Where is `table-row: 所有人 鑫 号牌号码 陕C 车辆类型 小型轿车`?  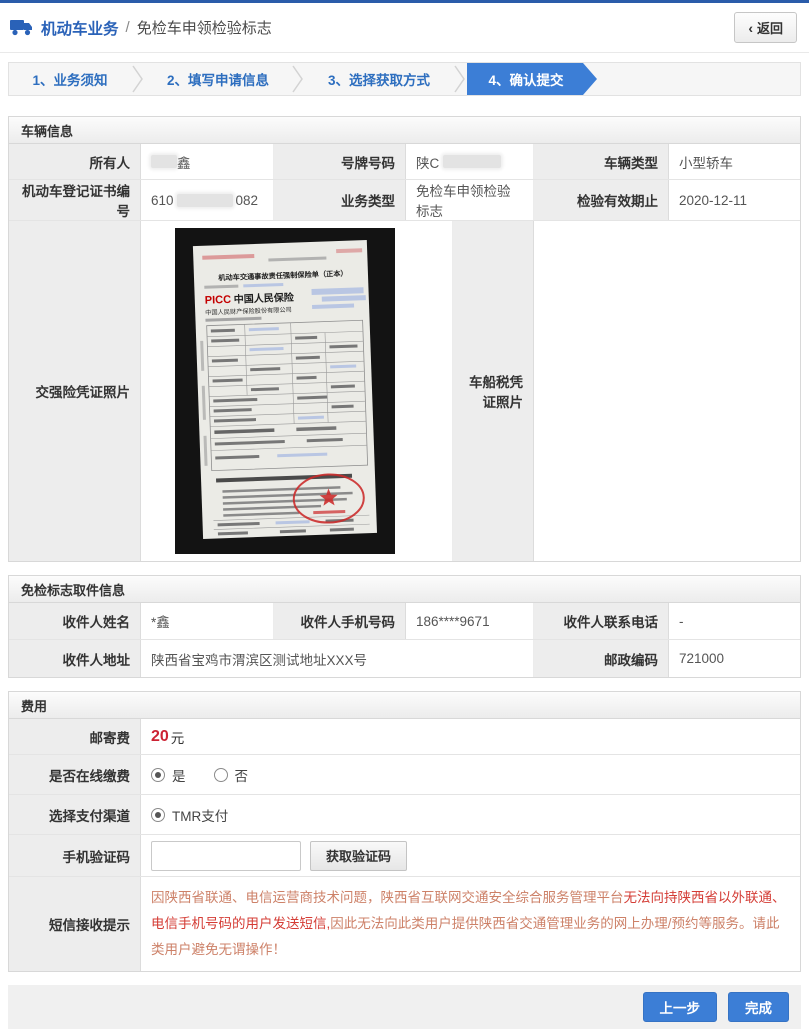 table-row: 所有人 鑫 号牌号码 陕C 车辆类型 小型轿车 is located at coordinates (404, 162).